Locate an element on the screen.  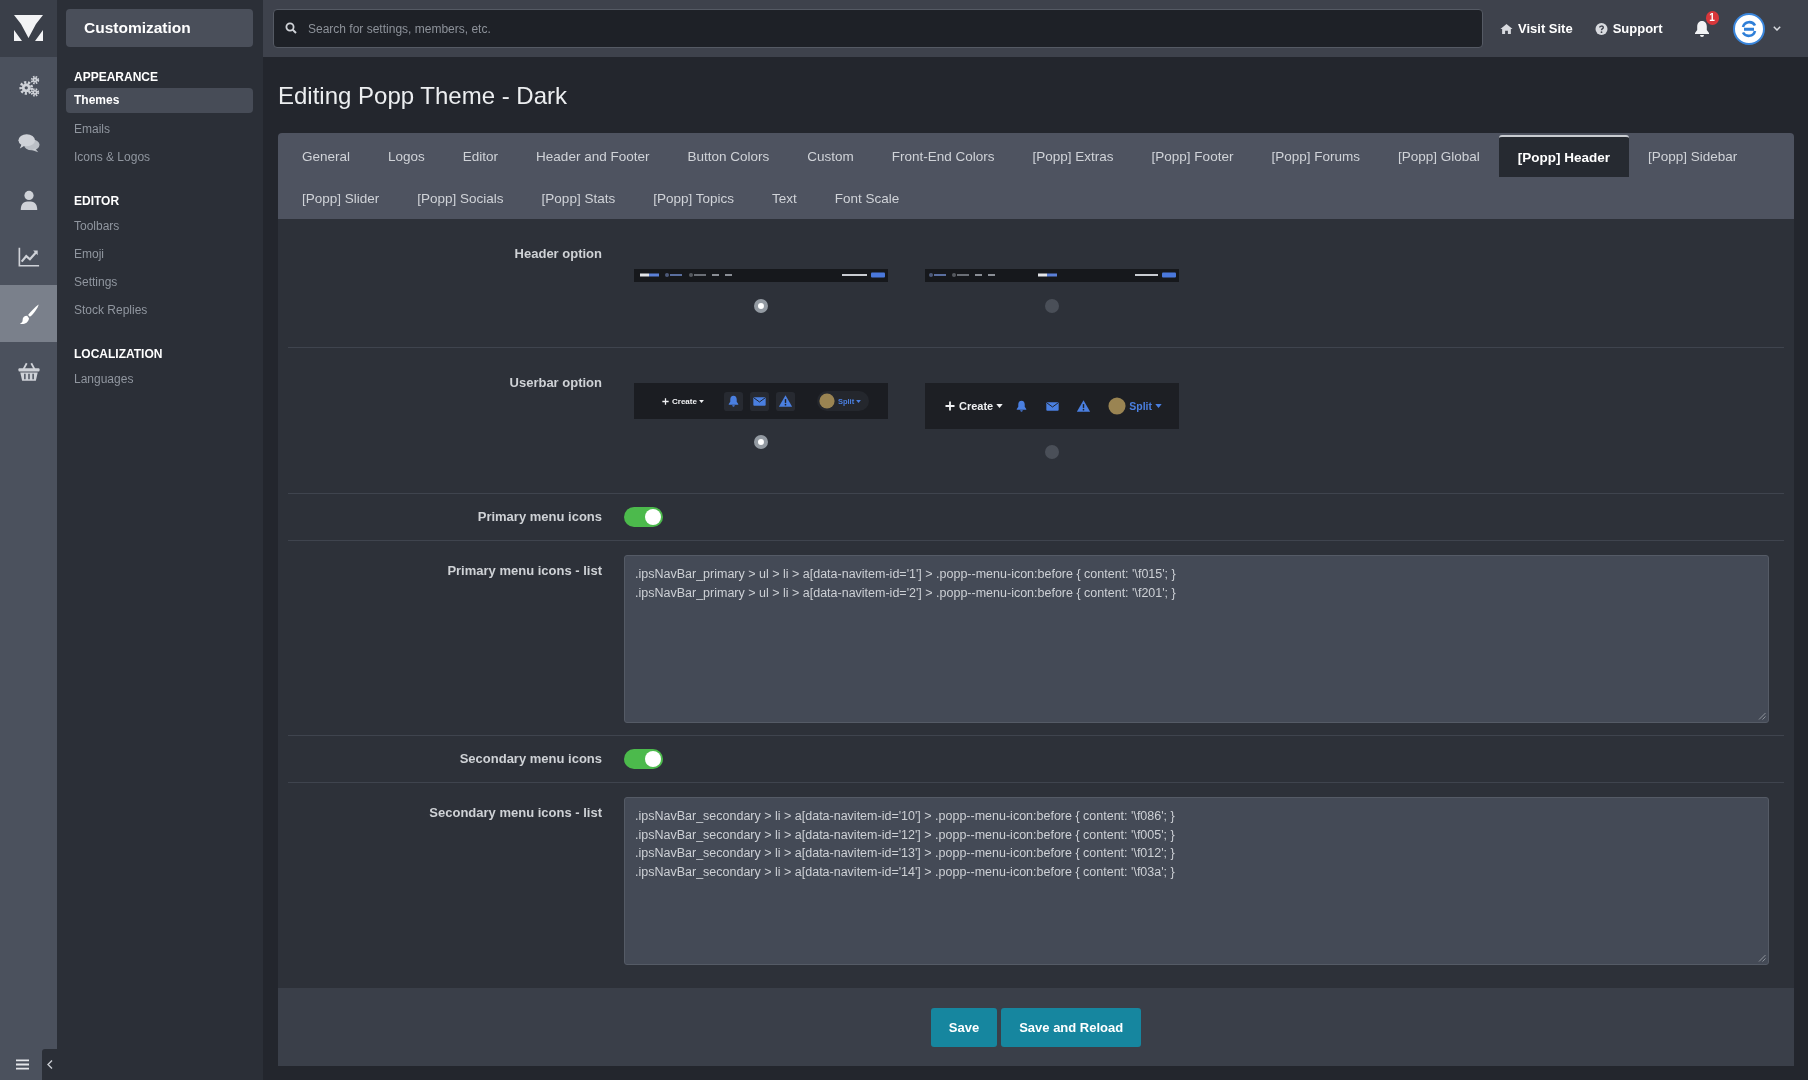
tab: General is located at coordinates (326, 156).